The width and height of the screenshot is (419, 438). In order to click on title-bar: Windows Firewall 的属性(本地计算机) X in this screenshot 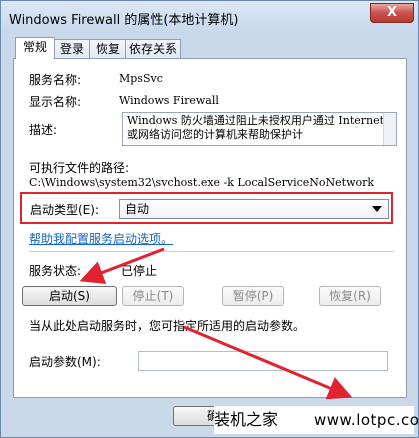, I will do `click(209, 17)`.